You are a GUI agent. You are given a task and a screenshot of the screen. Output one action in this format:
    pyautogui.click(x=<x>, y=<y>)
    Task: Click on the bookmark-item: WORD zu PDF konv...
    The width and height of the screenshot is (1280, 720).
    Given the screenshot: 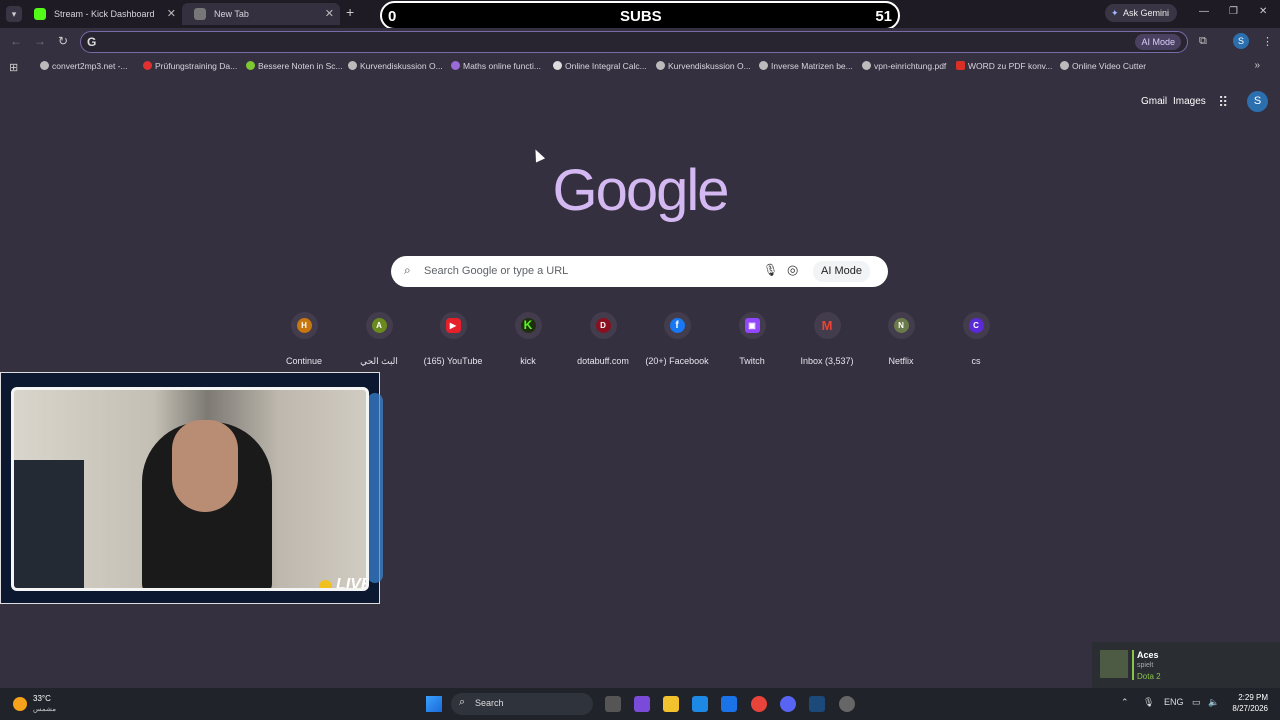 What is the action you would take?
    pyautogui.click(x=1004, y=66)
    